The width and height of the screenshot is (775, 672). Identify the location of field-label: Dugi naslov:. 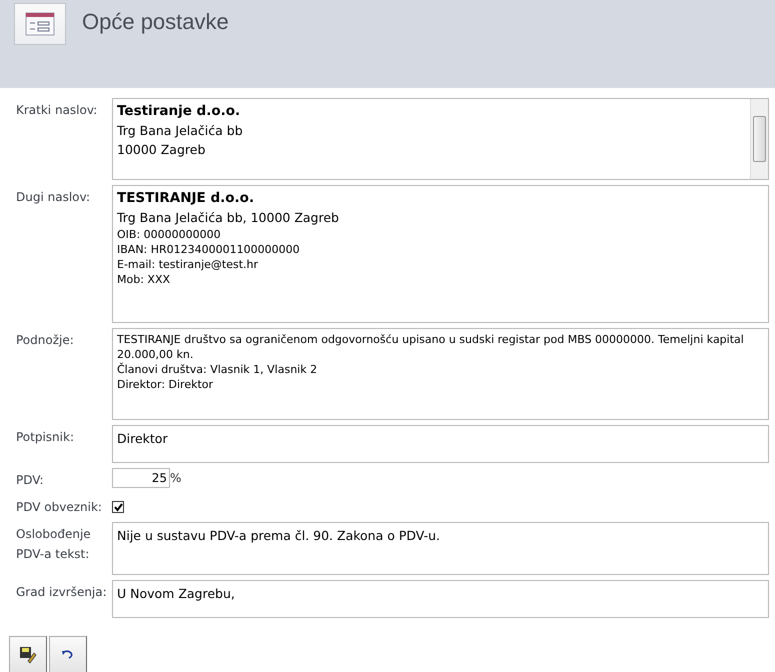
(53, 197).